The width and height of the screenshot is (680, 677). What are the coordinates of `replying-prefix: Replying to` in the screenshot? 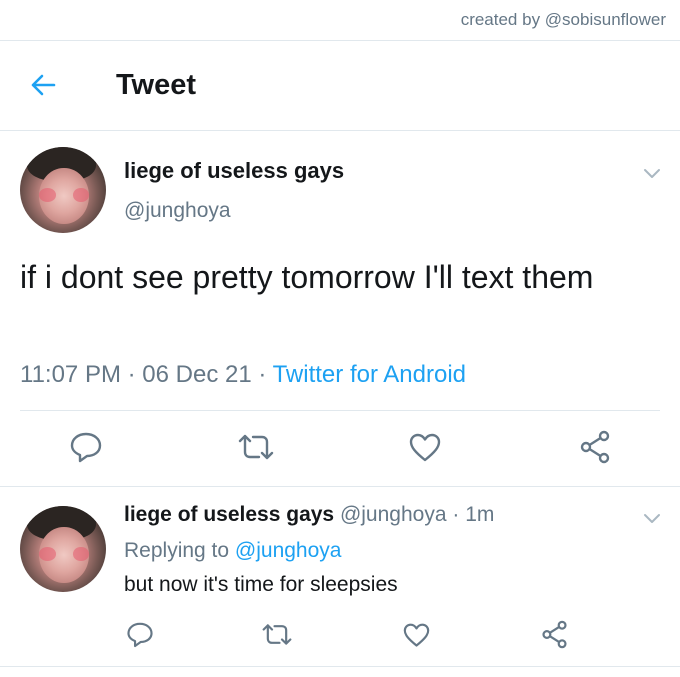 It's located at (179, 550).